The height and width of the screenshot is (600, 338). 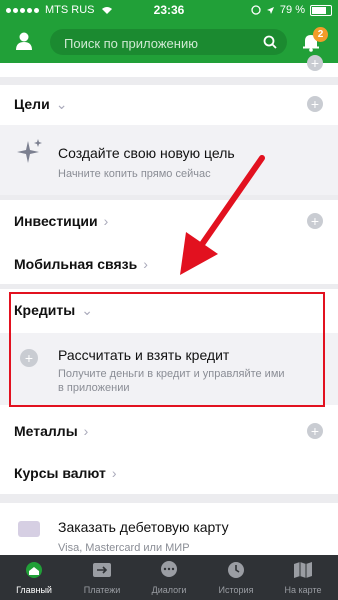 I want to click on tab-payments-label: Платежи, so click(x=102, y=590).